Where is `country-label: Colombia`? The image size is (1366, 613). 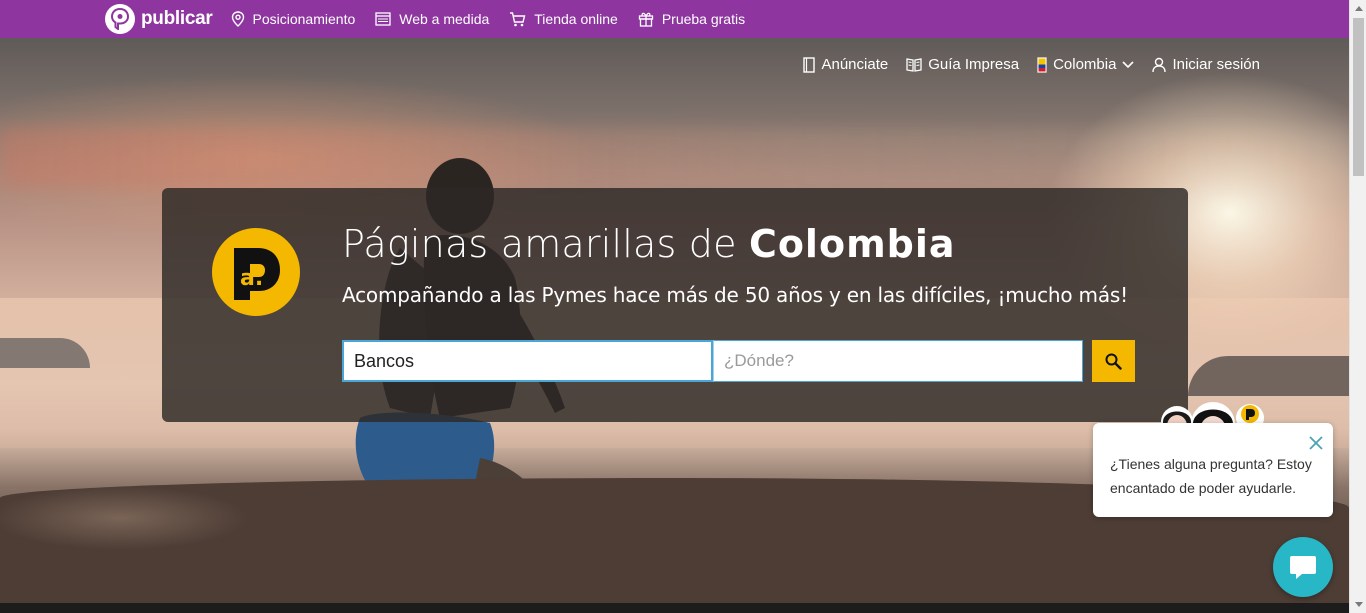 country-label: Colombia is located at coordinates (1085, 64).